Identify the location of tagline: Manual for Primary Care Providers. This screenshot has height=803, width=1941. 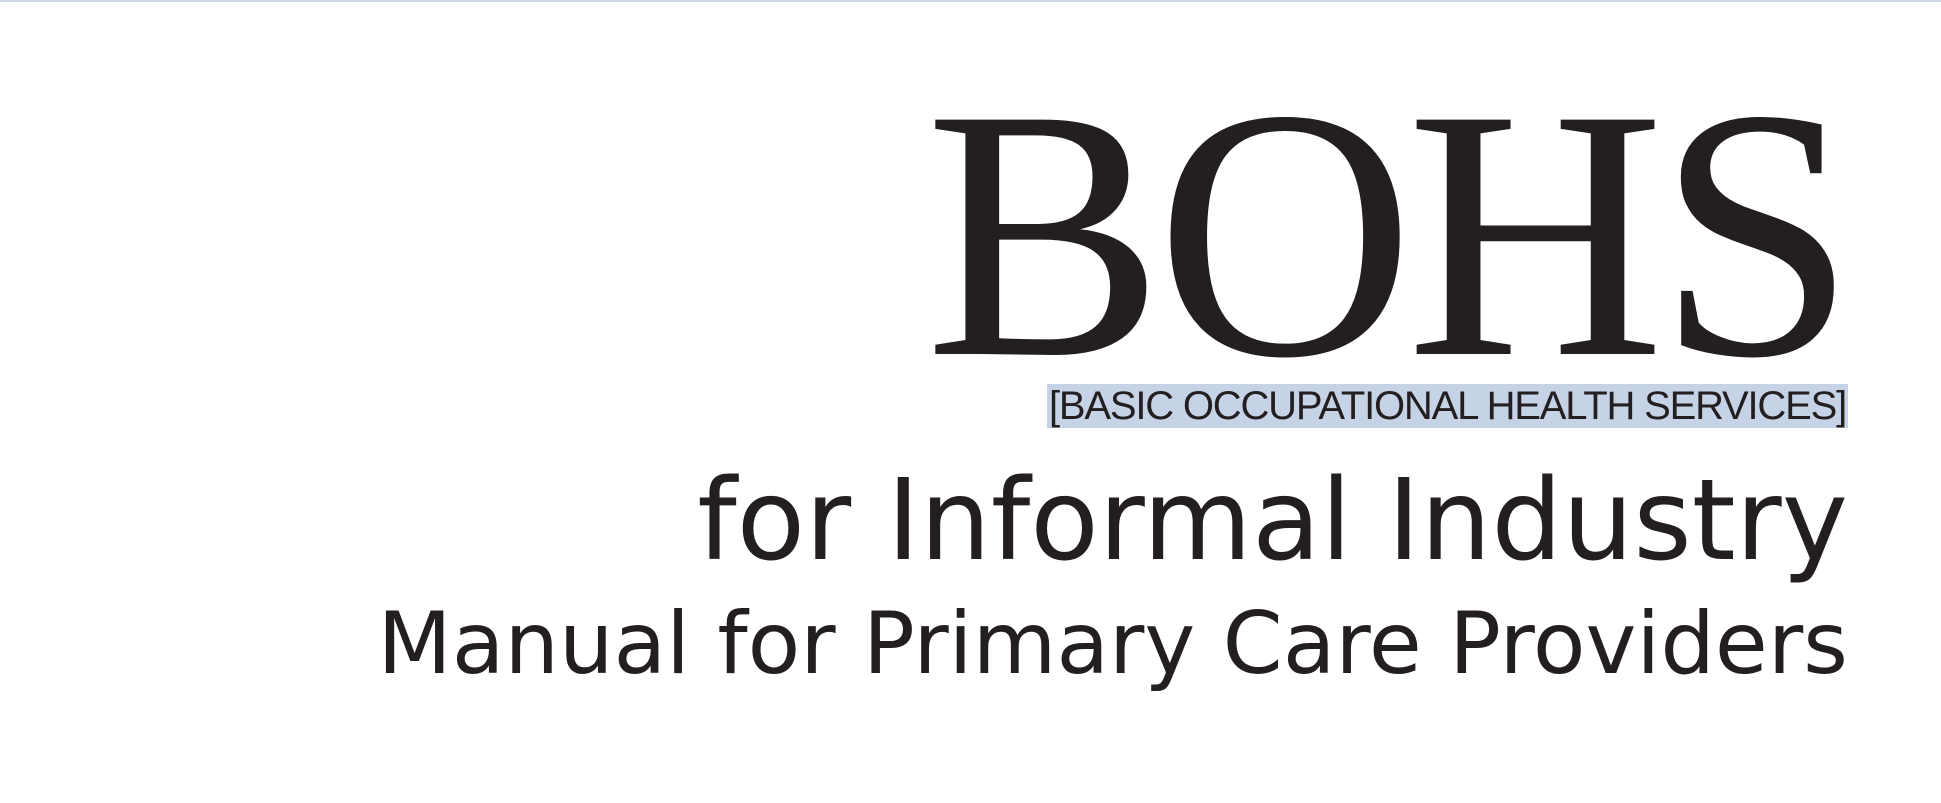
(1112, 644).